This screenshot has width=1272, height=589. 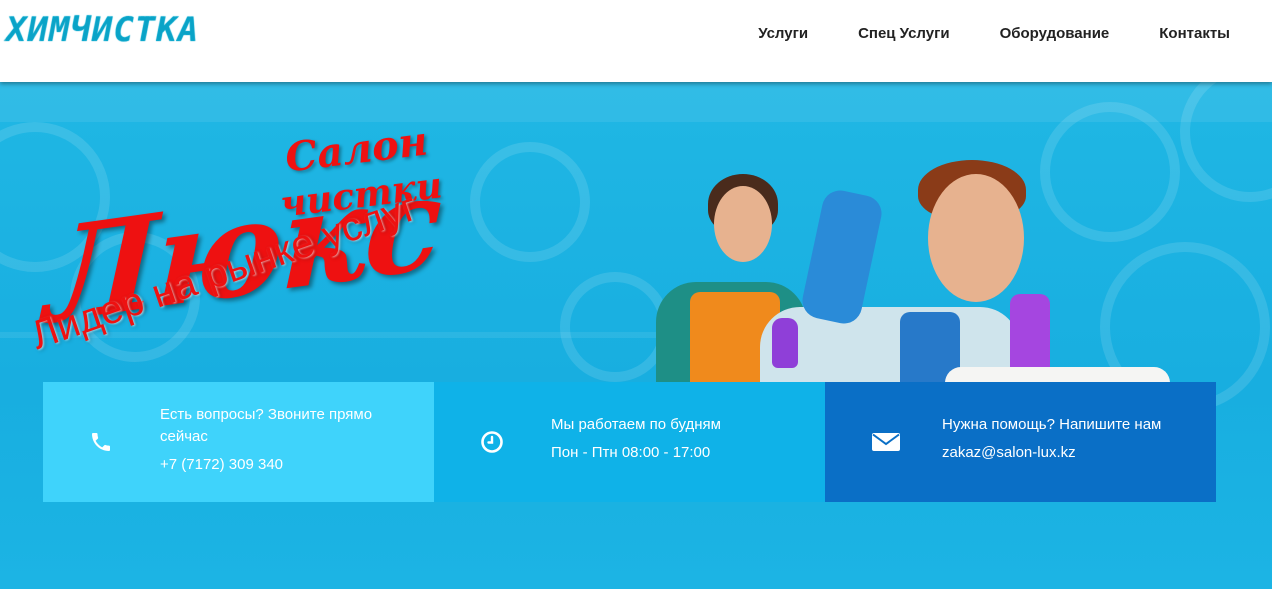 What do you see at coordinates (266, 425) in the screenshot?
I see `info-call-title: Есть вопросы? Звоните прямо сейчас` at bounding box center [266, 425].